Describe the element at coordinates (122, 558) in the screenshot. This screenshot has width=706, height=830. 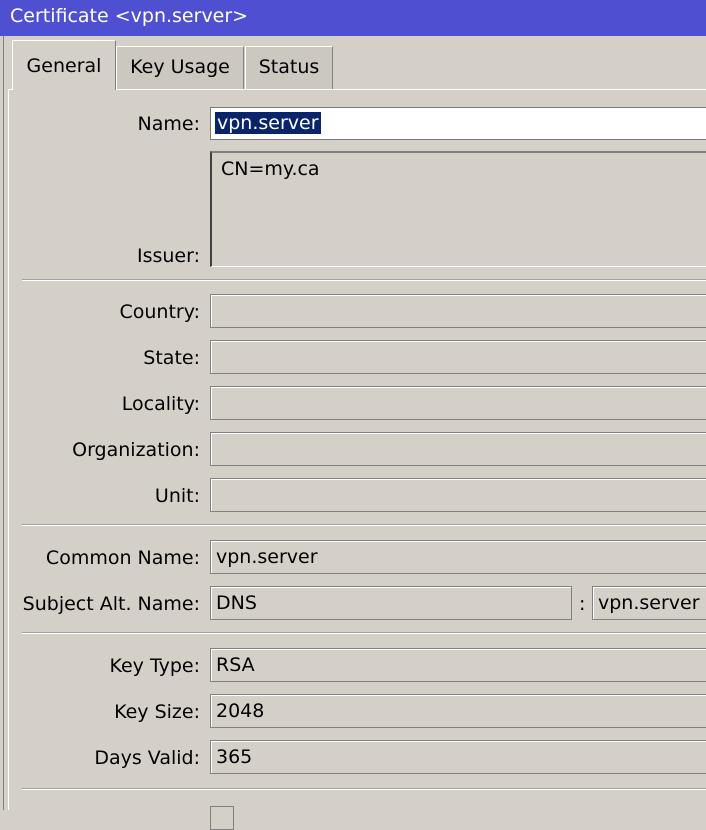
I see `common-name-label: Common Name:` at that location.